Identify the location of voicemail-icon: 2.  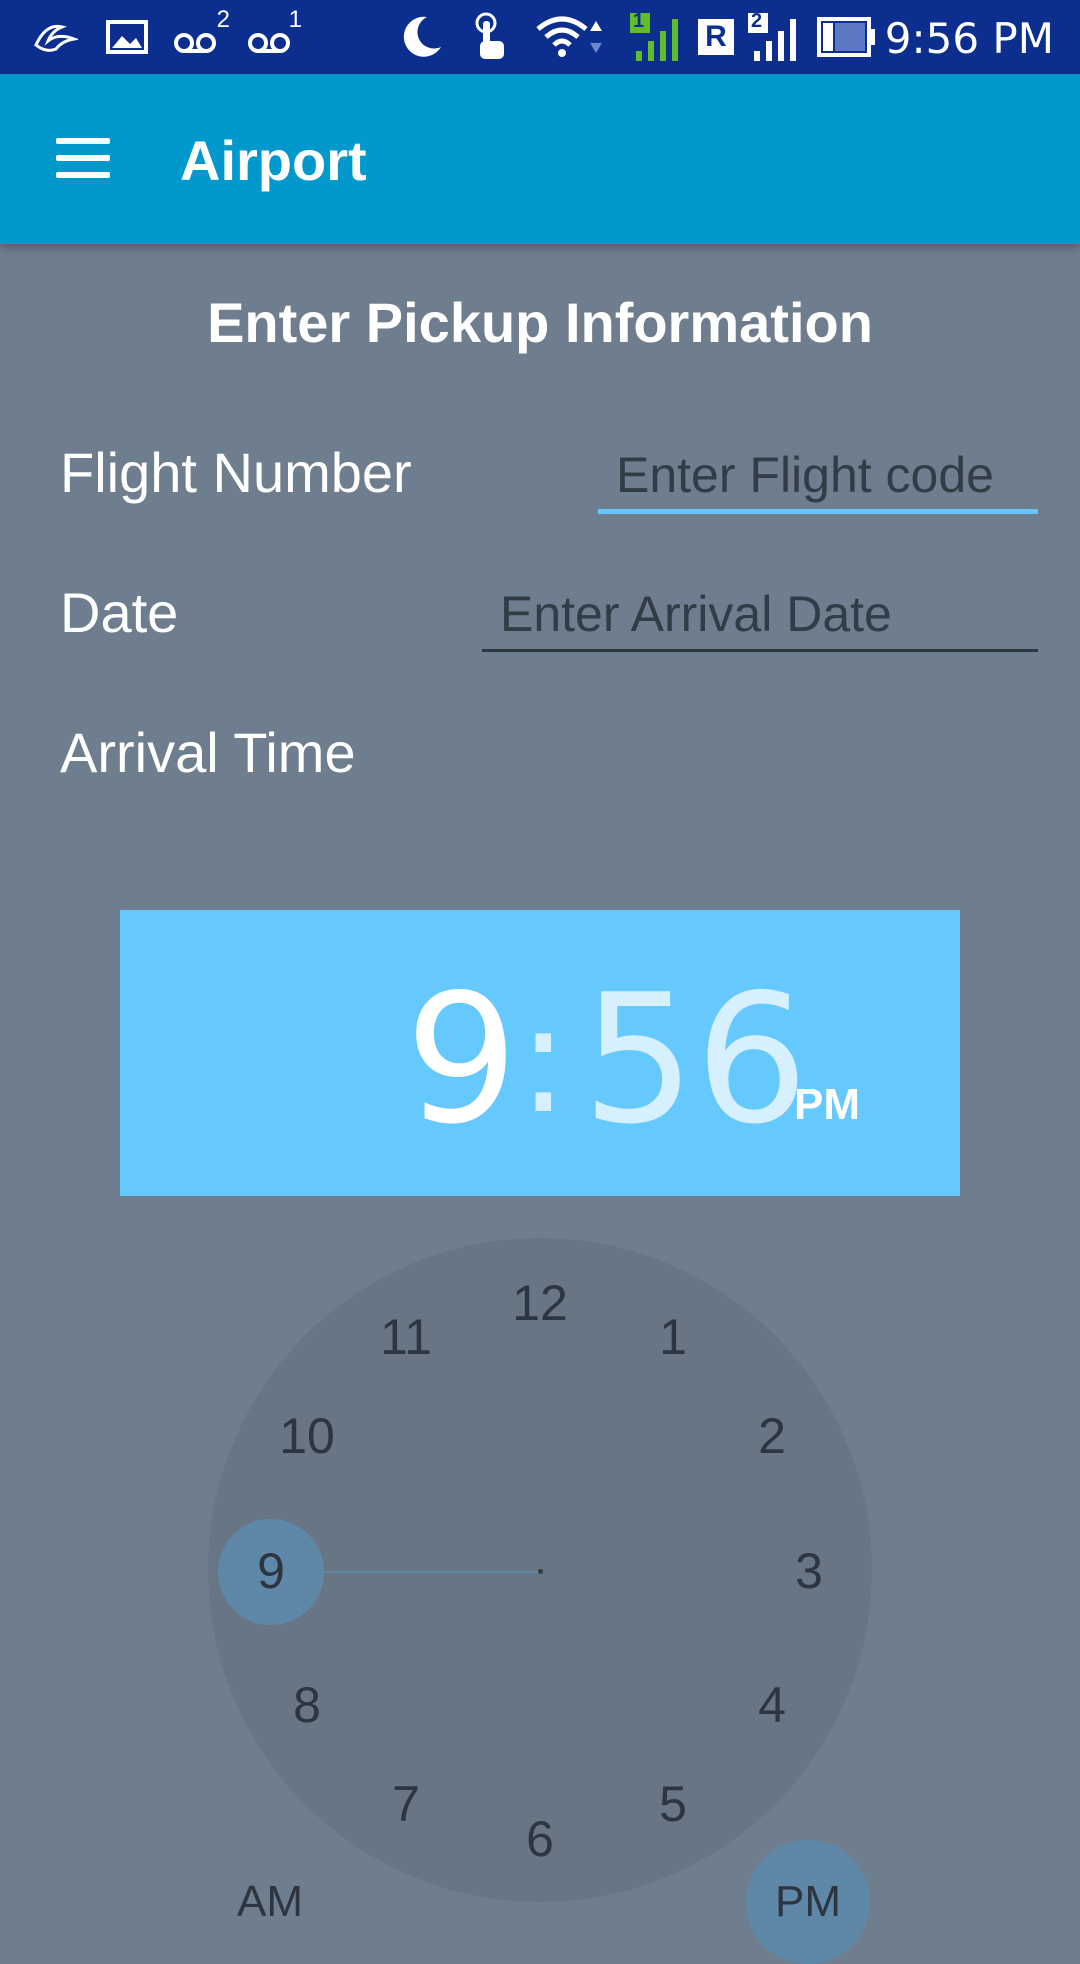
(200, 34).